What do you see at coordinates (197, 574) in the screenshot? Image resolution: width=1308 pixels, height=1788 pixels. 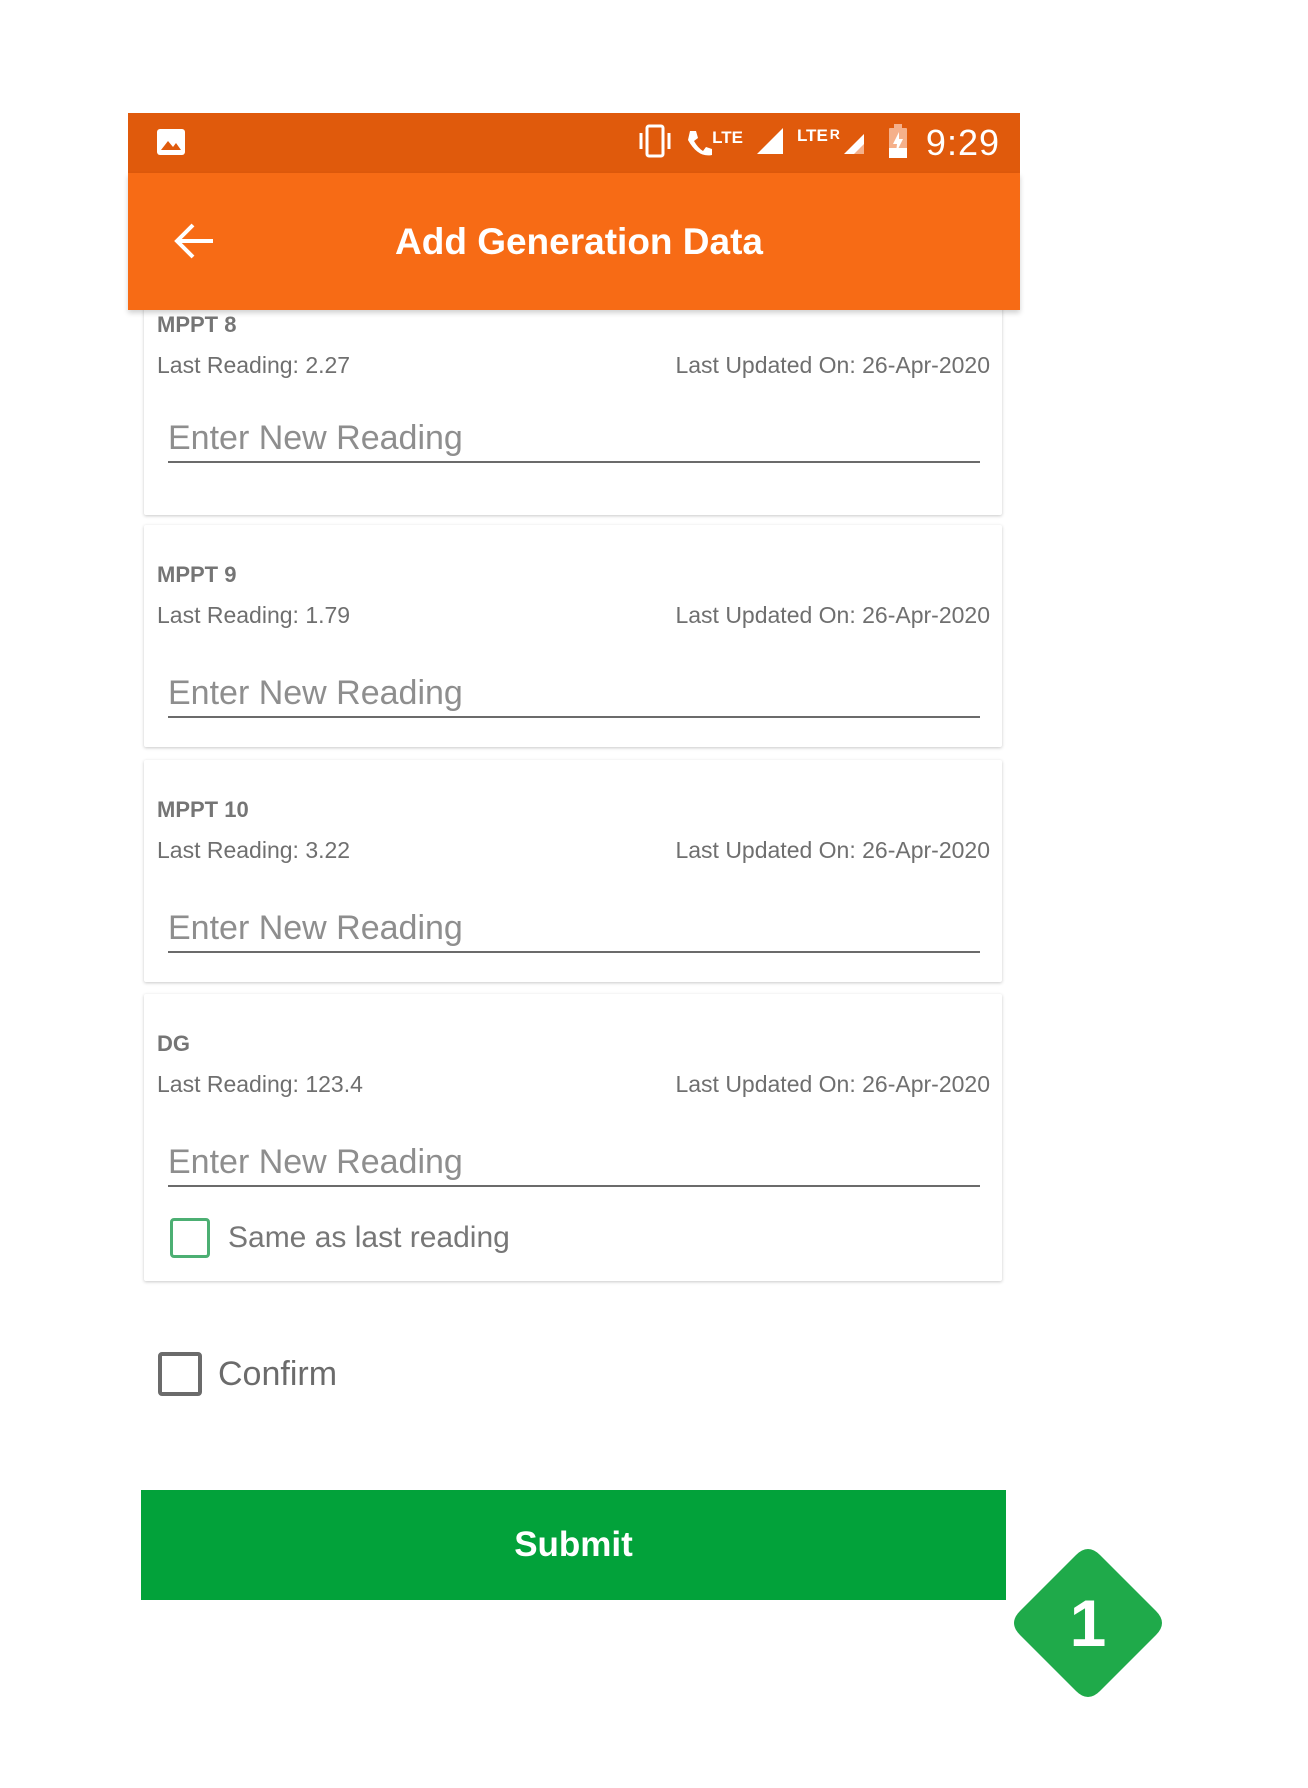 I see `card-title: MPPT 9` at bounding box center [197, 574].